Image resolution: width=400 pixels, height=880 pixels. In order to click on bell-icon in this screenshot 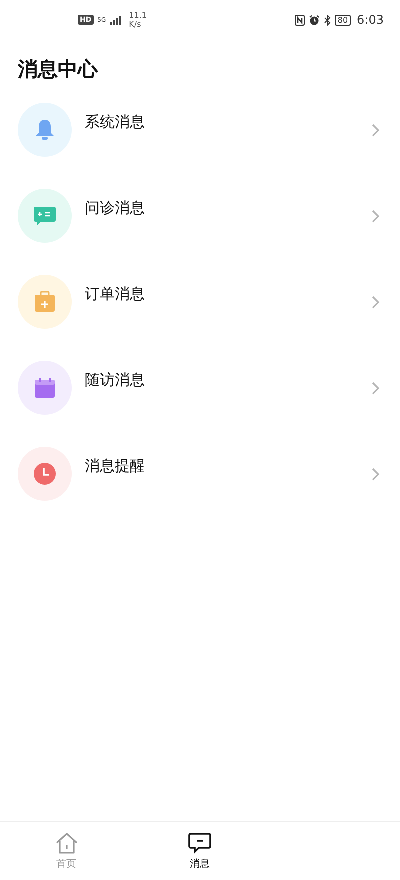, I will do `click(45, 130)`.